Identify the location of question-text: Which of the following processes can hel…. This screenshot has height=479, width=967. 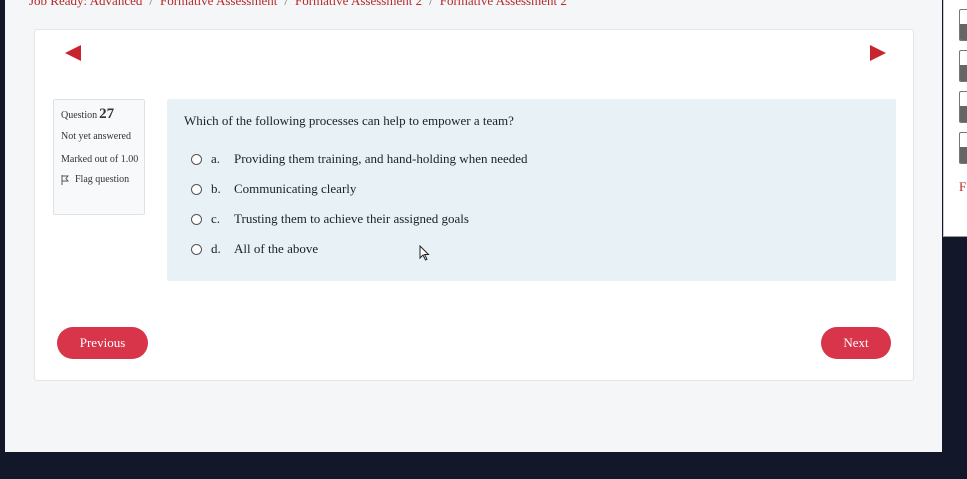
(349, 120).